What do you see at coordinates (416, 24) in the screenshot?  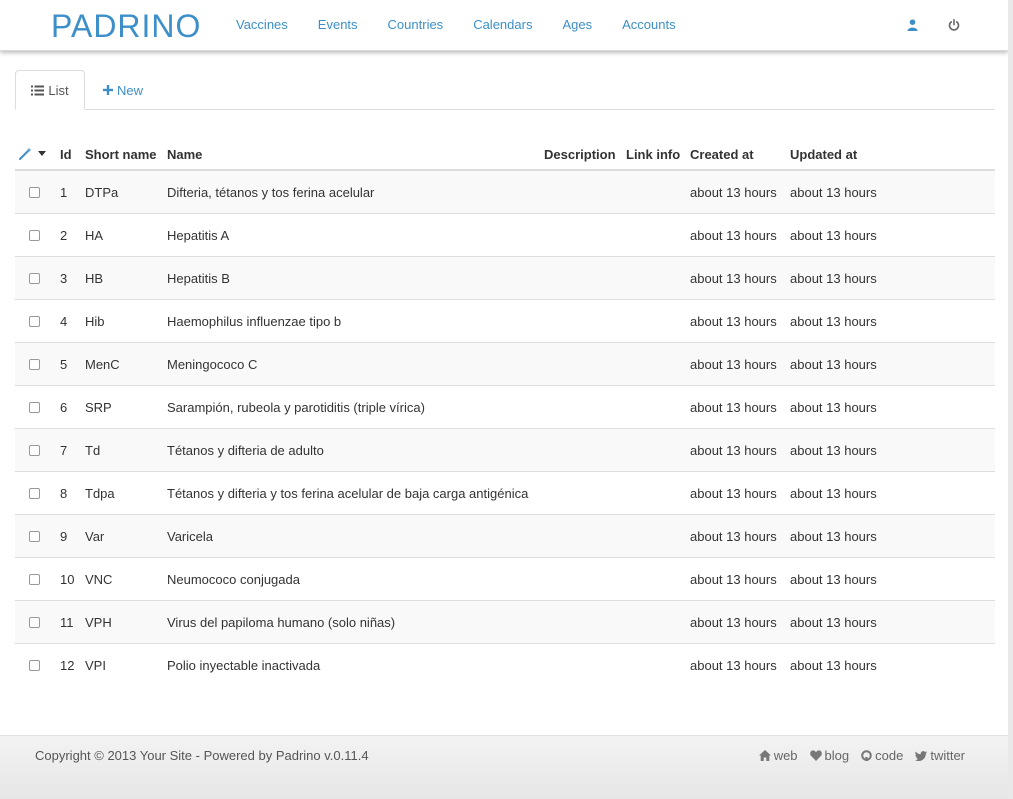 I see `nav-countries: Countries` at bounding box center [416, 24].